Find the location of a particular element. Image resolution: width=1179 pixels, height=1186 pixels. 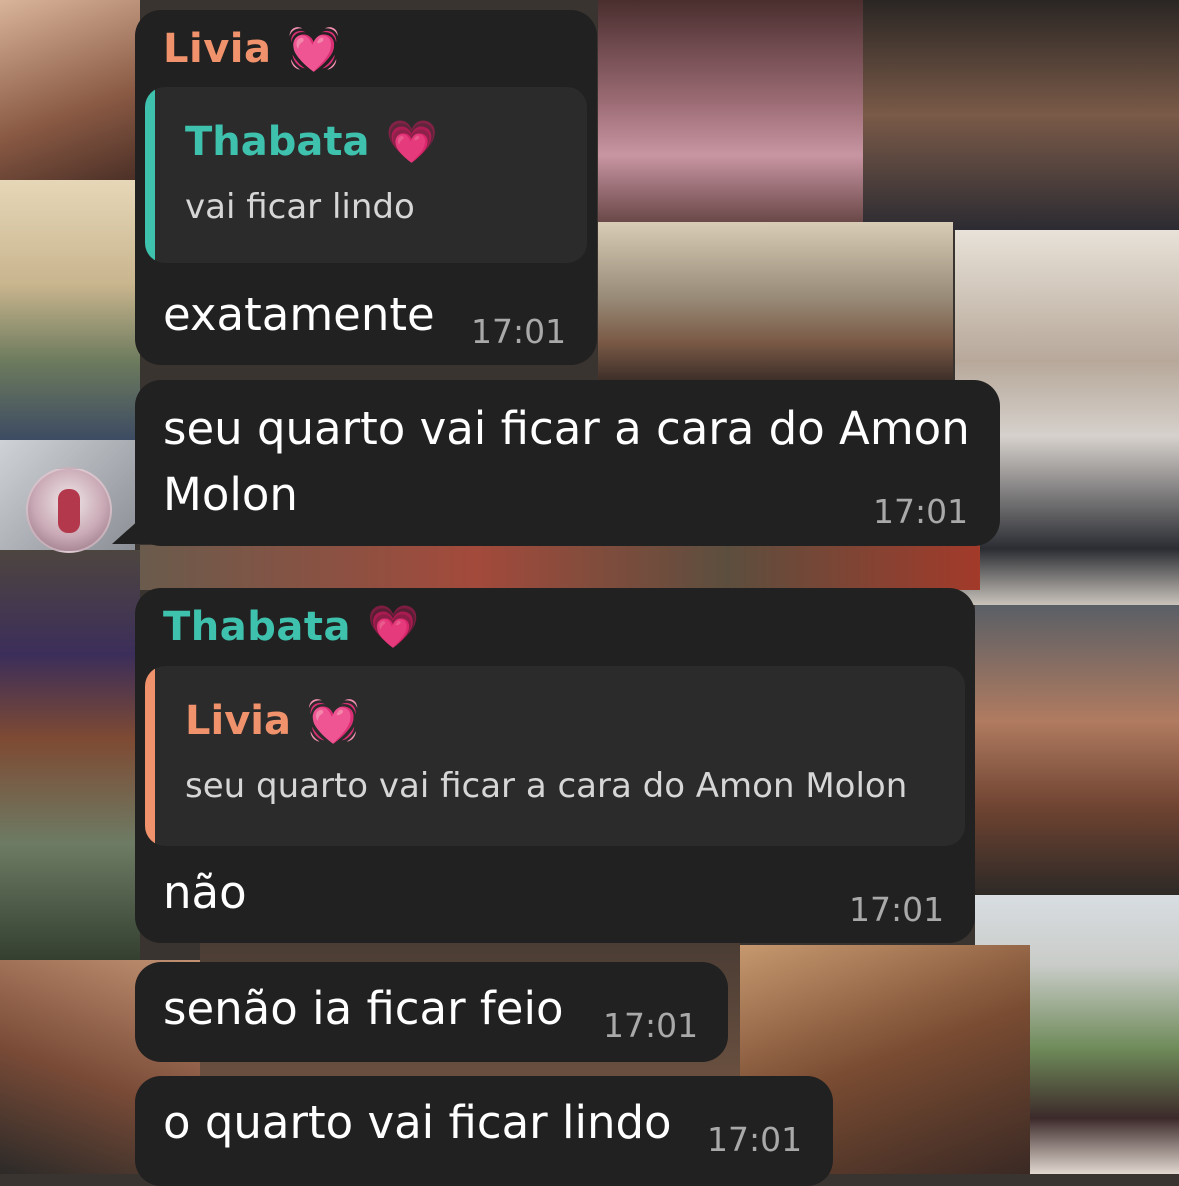

reply-sender-name: Livia 💓 is located at coordinates (272, 720).